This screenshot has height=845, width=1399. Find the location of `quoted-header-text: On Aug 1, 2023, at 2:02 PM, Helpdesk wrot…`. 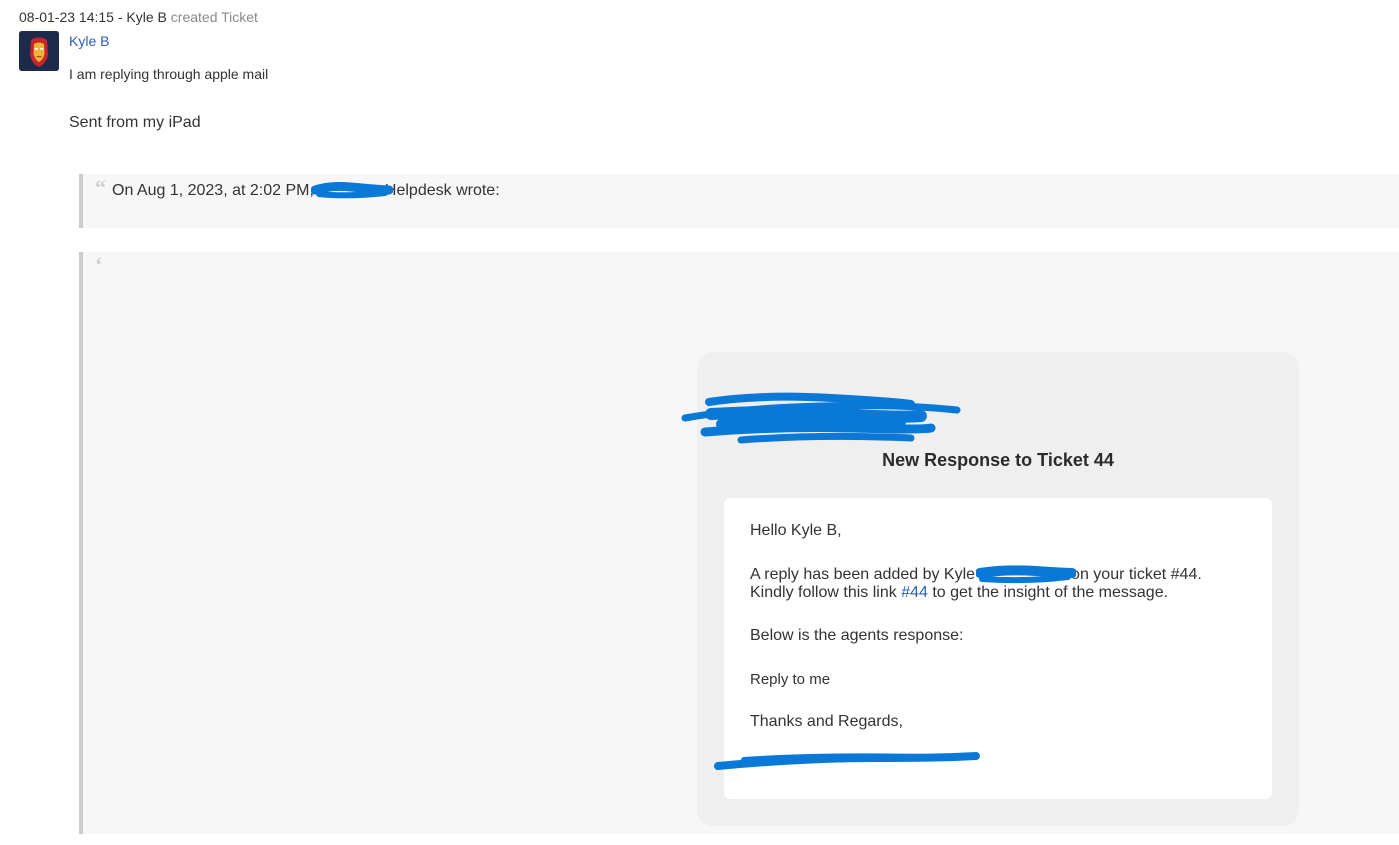

quoted-header-text: On Aug 1, 2023, at 2:02 PM, Helpdesk wrot… is located at coordinates (306, 191).